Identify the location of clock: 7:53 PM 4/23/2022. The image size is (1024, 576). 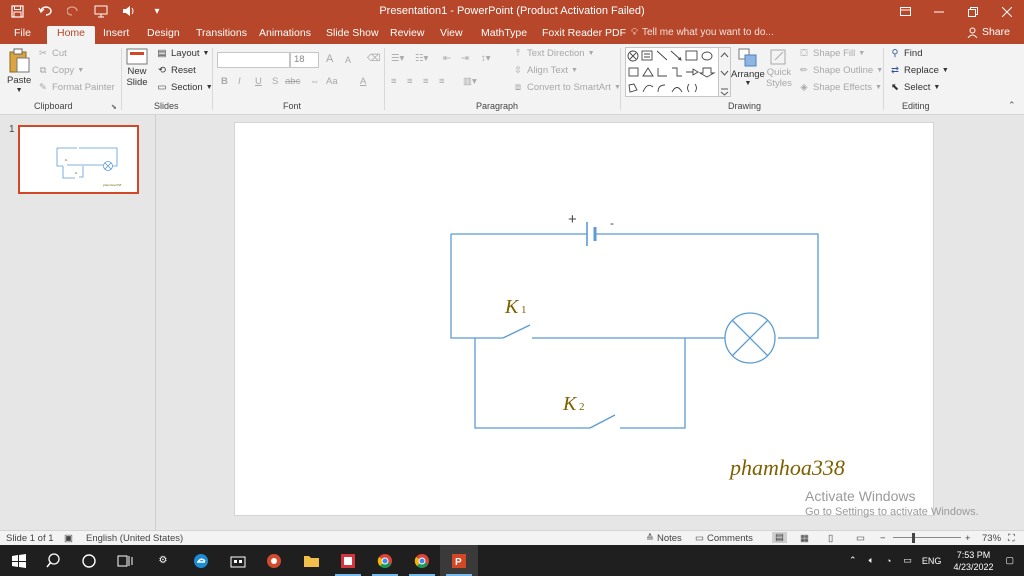
(973, 561).